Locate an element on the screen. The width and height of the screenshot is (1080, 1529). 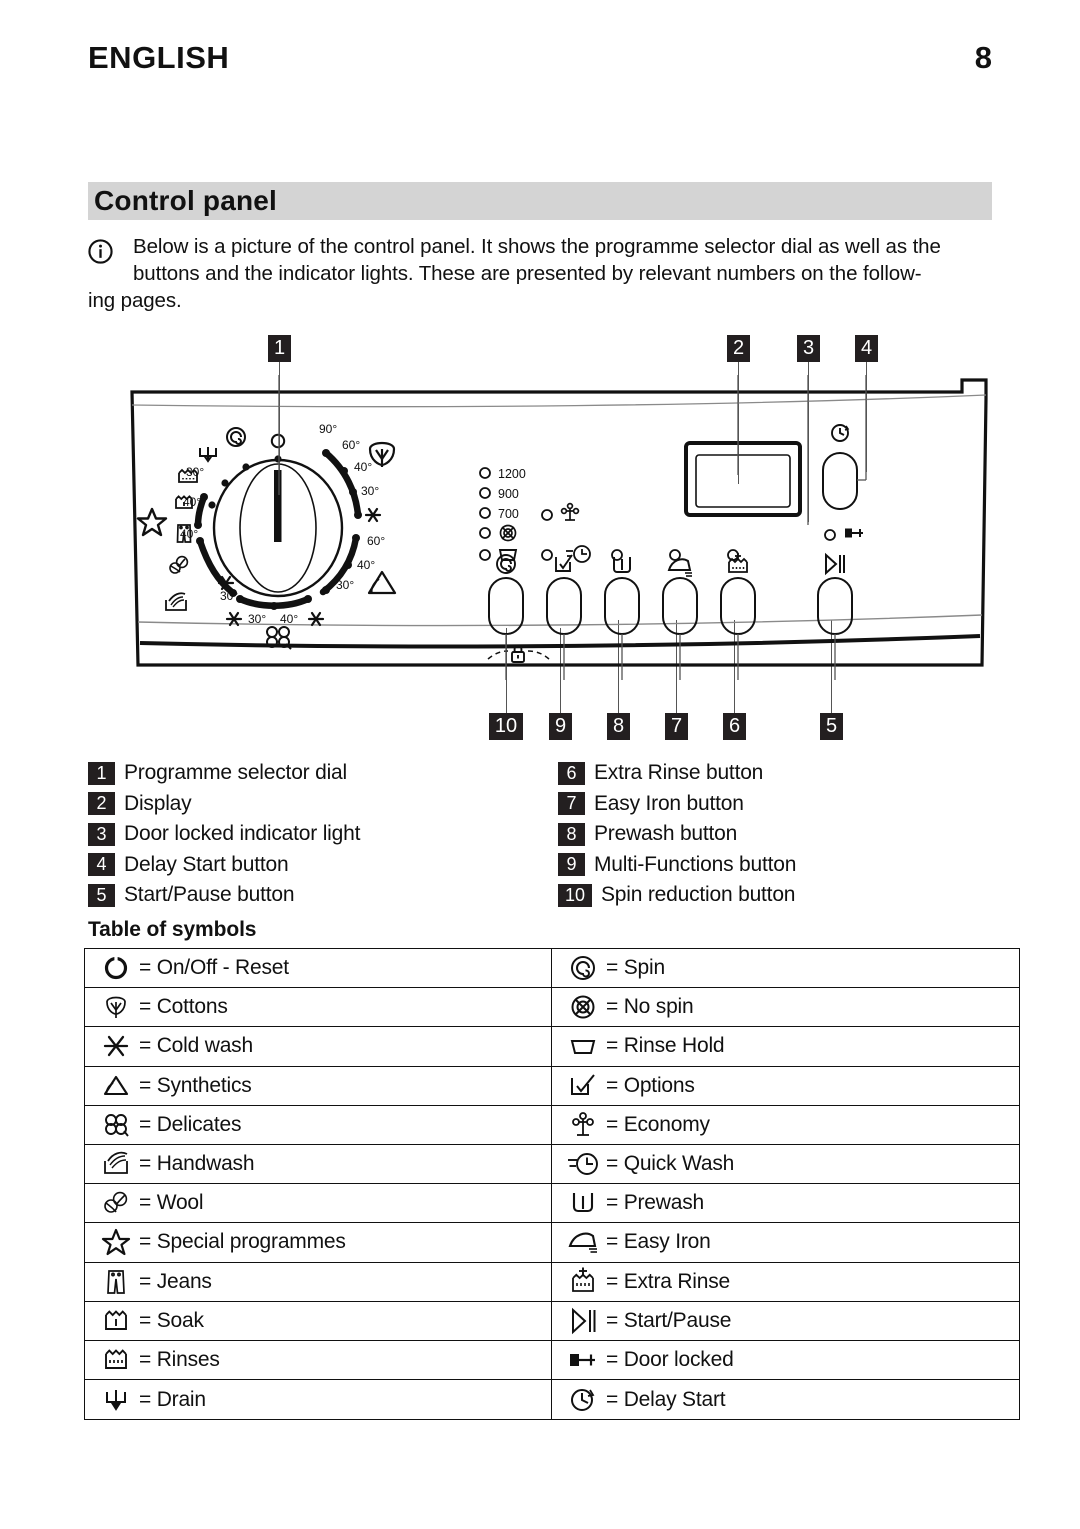
dial-cold-wash-marks is located at coordinates (299, 567).